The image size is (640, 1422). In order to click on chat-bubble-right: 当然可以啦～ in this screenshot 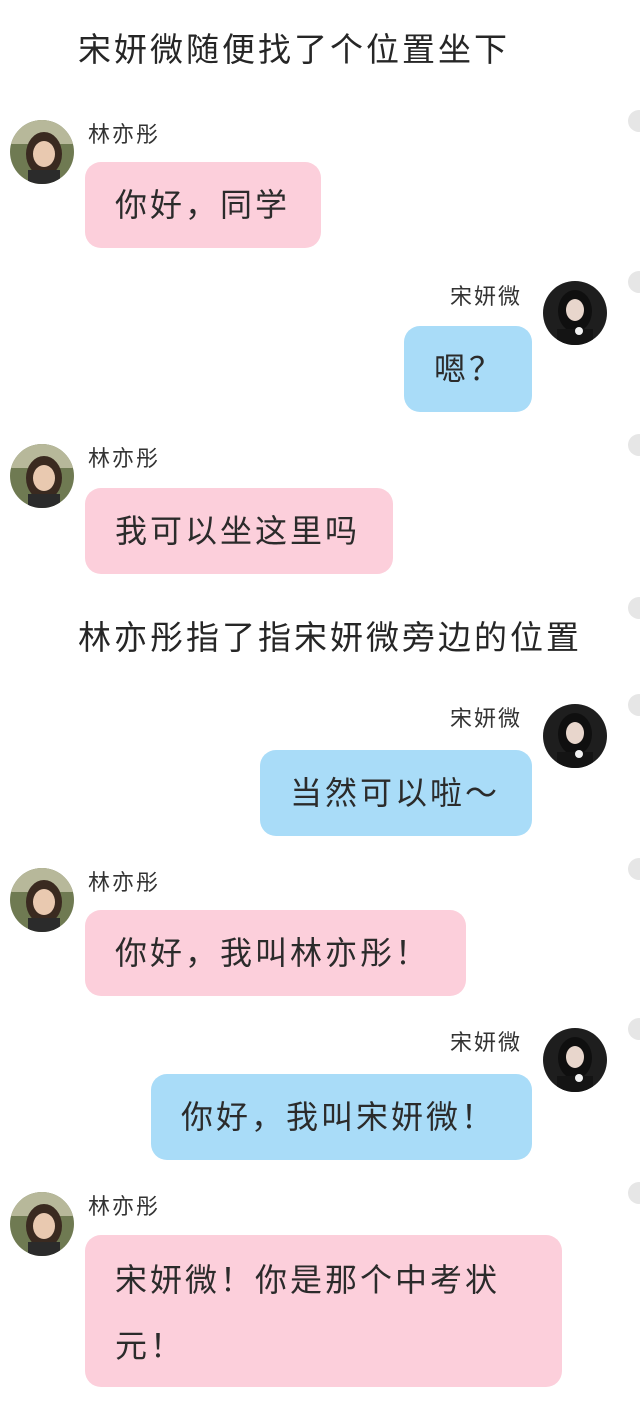, I will do `click(396, 793)`.